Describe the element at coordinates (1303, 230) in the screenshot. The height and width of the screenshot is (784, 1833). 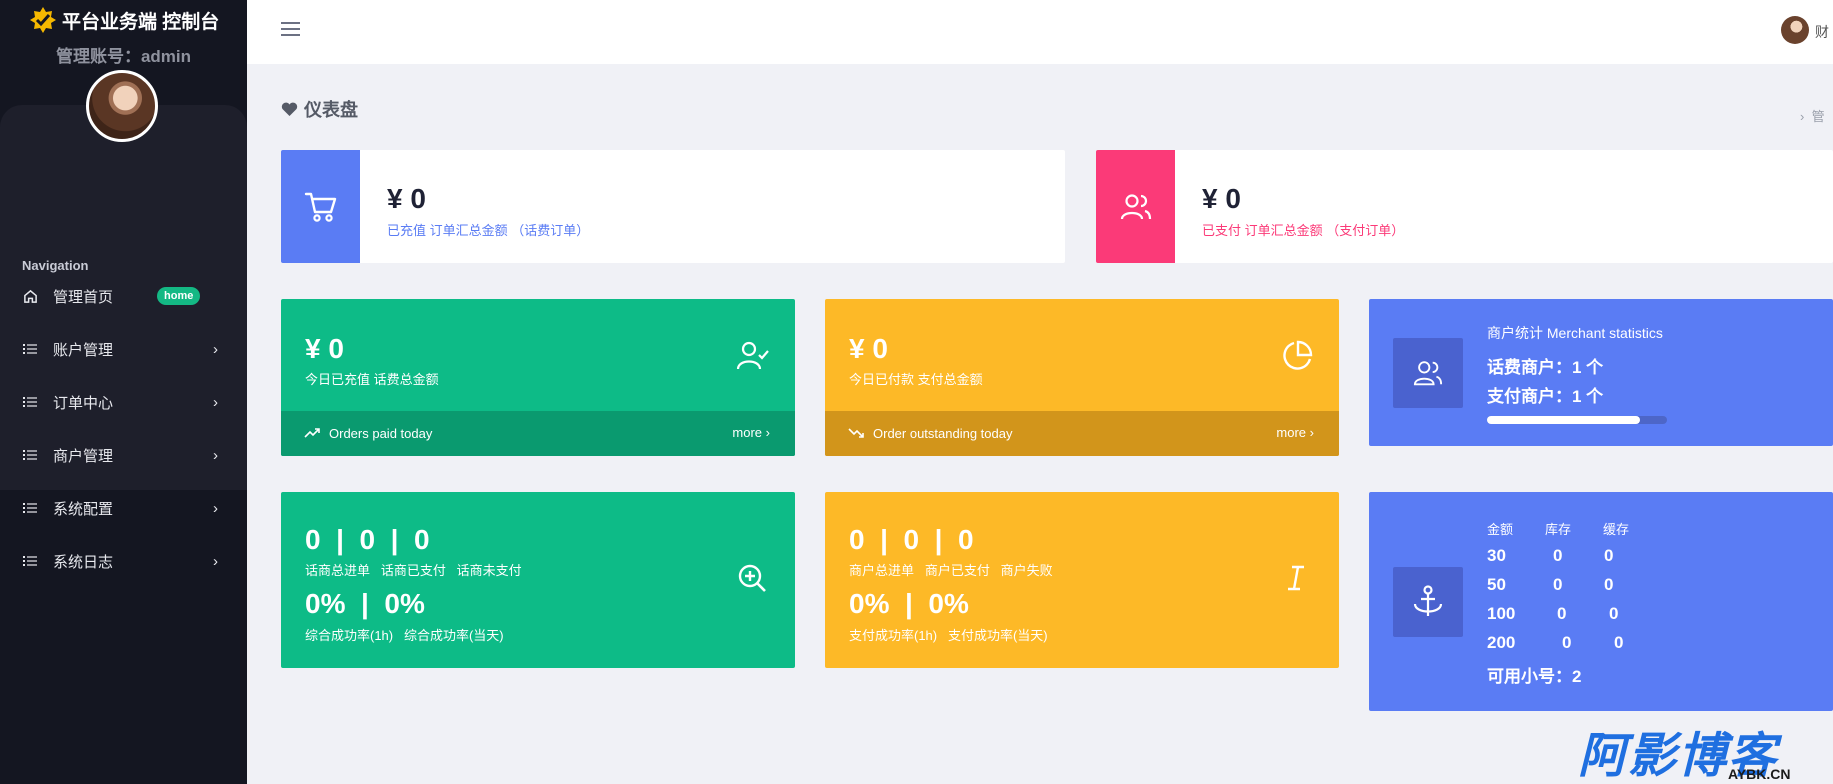
I see `amount-label: 已支付 订单汇总金额 （支付订单）` at that location.